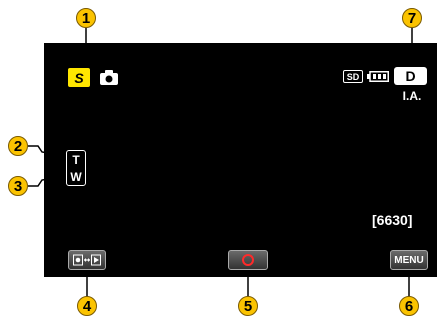 This screenshot has width=437, height=322. Describe the element at coordinates (76, 159) in the screenshot. I see `zoom-tele-button: T` at that location.